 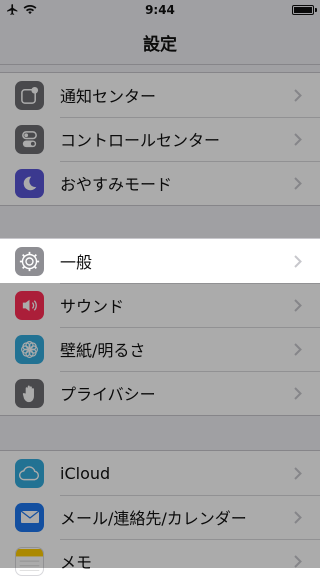 What do you see at coordinates (160, 393) in the screenshot?
I see `settings-row-privacy: プライバシー` at bounding box center [160, 393].